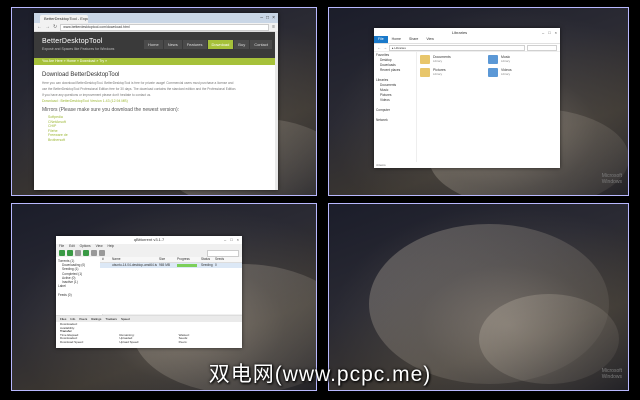 The height and width of the screenshot is (400, 640). What do you see at coordinates (207, 265) in the screenshot?
I see `row-status: Seeding` at bounding box center [207, 265].